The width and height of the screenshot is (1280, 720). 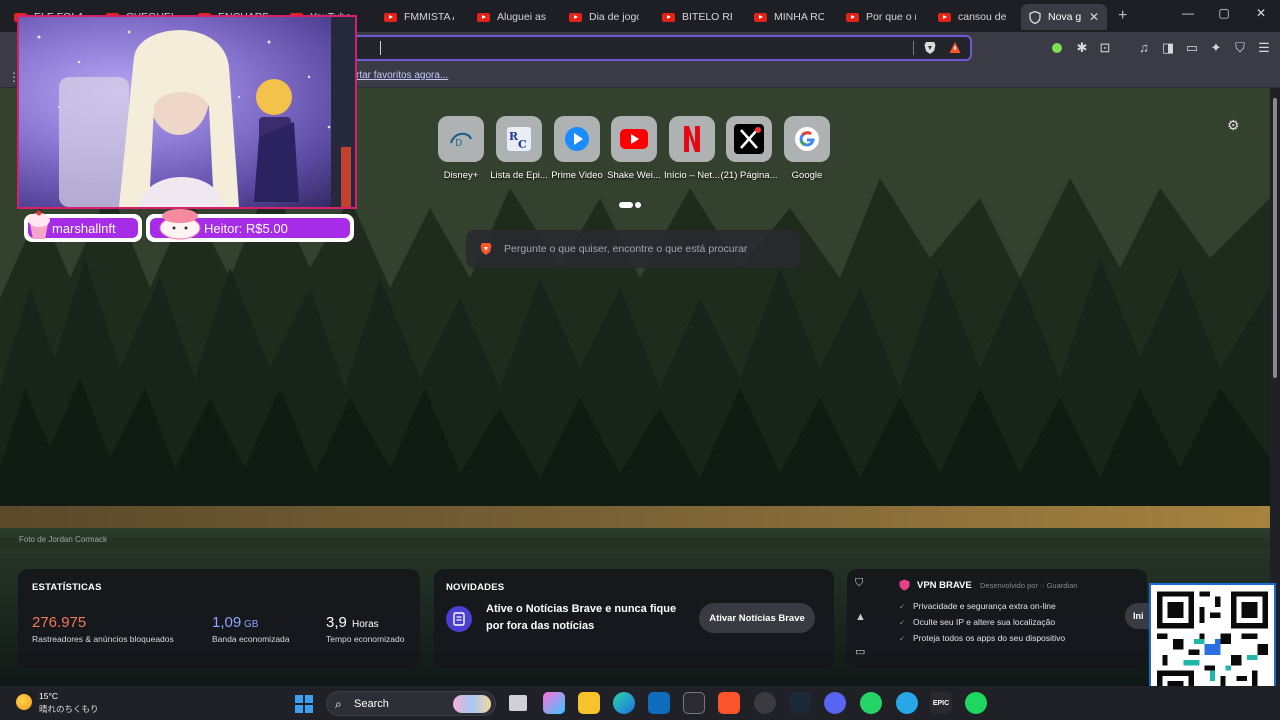 What do you see at coordinates (419, 17) in the screenshot?
I see `tab: FMMISTA AT` at bounding box center [419, 17].